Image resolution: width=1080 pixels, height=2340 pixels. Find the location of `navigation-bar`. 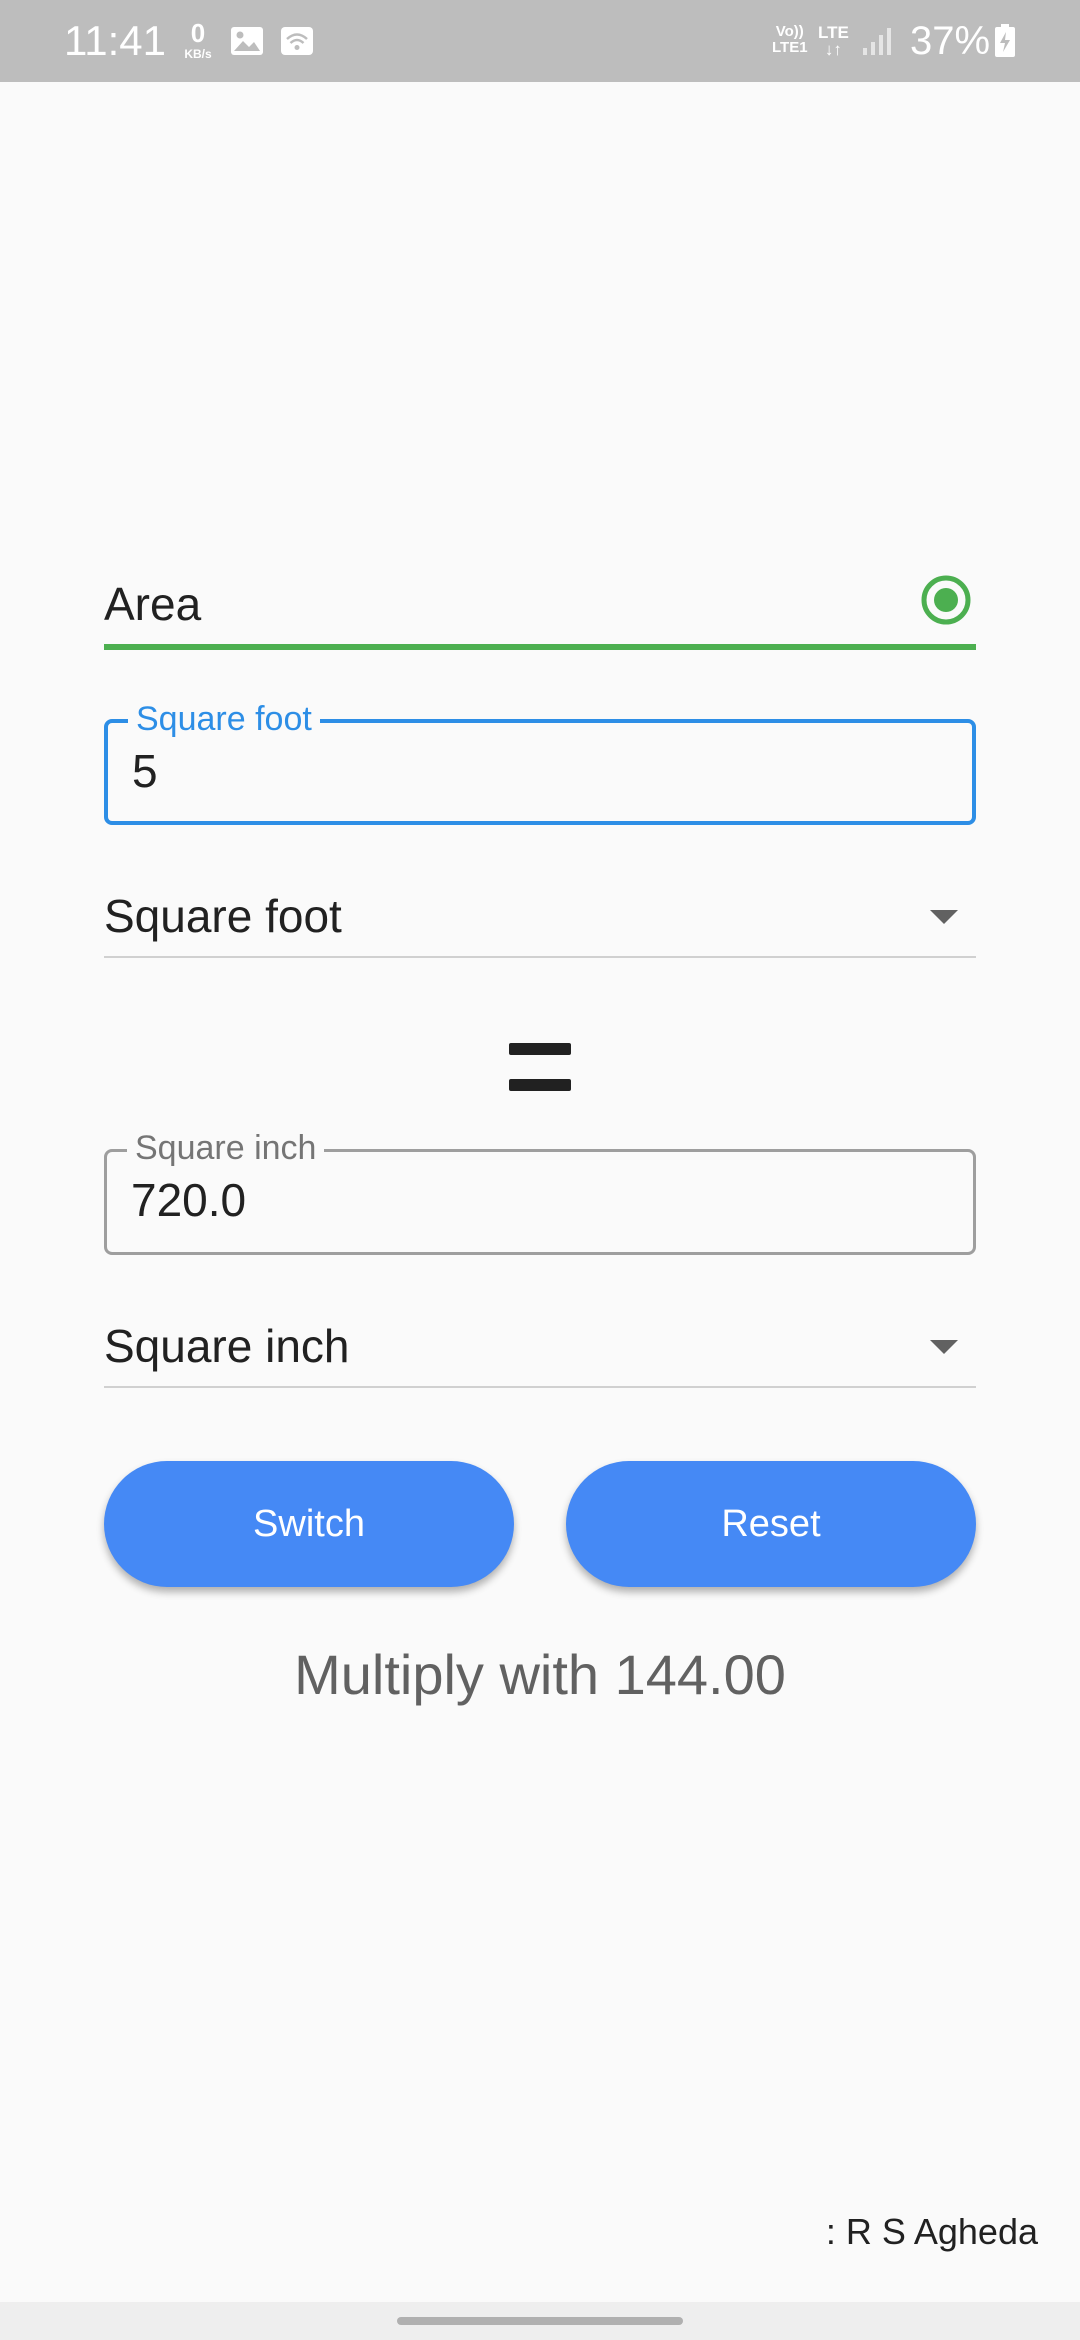

navigation-bar is located at coordinates (540, 2321).